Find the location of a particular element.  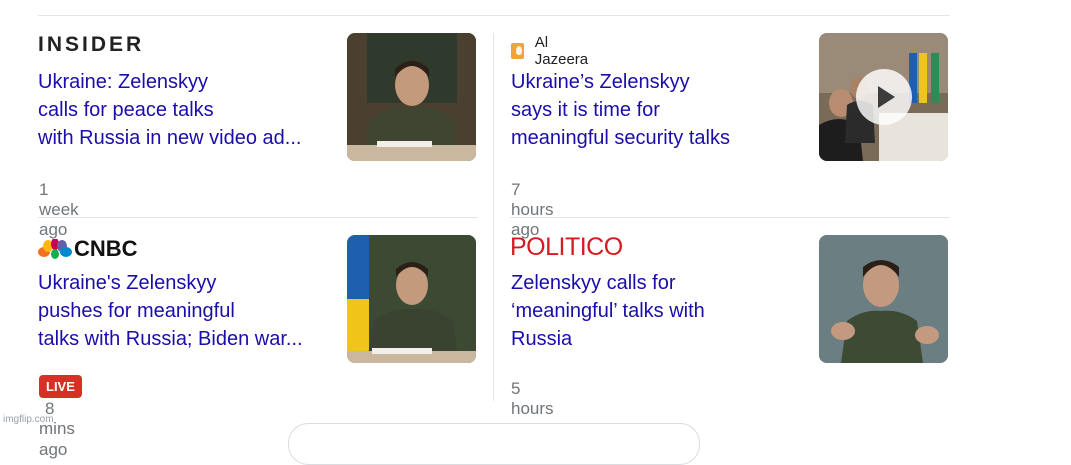

top-divider is located at coordinates (494, 15).